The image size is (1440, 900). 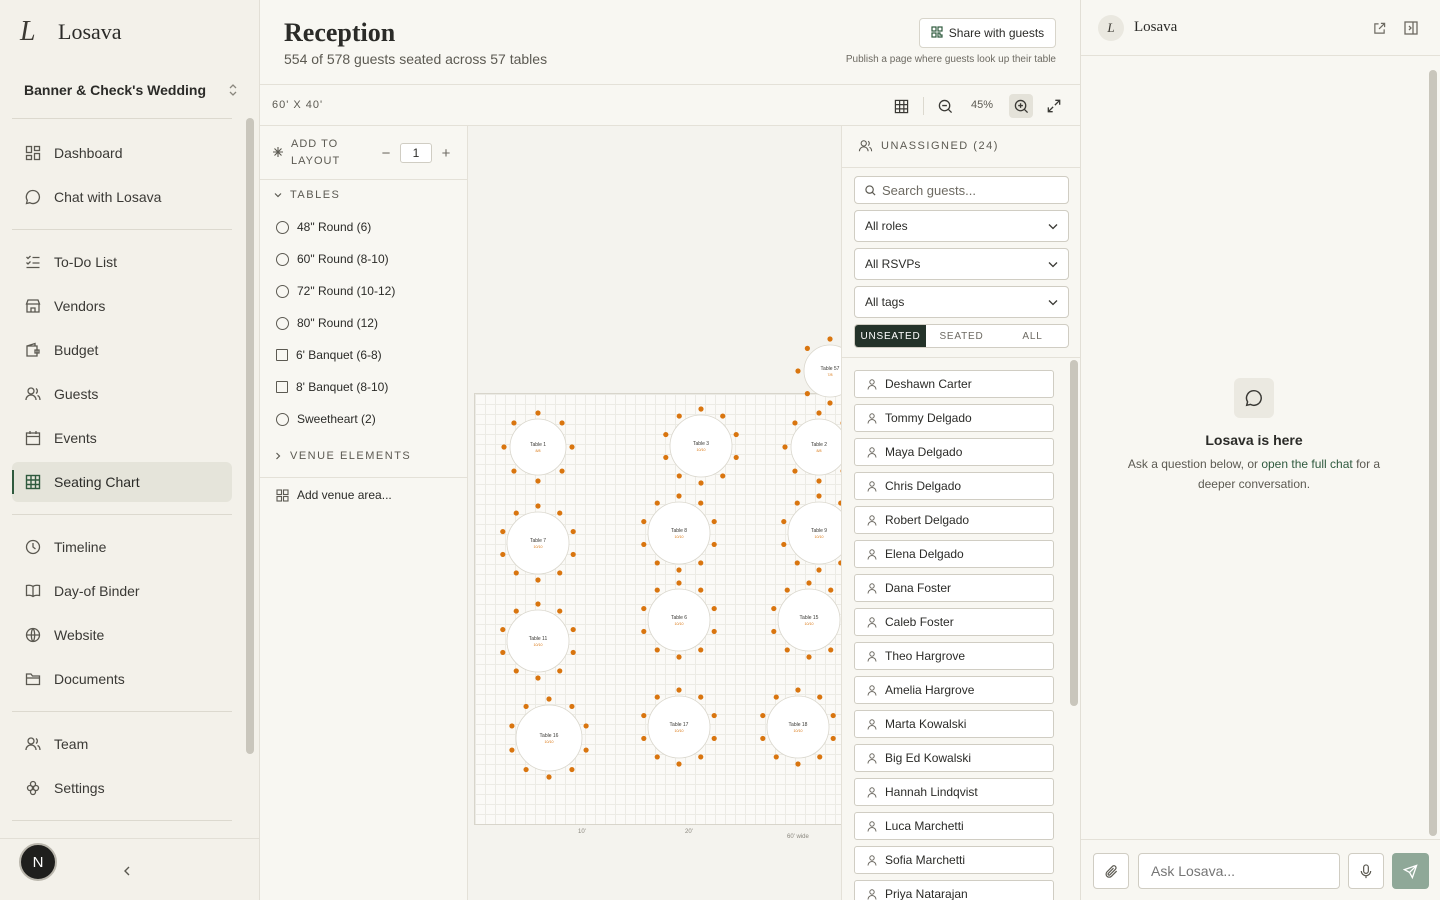 What do you see at coordinates (1379, 28) in the screenshot?
I see `open-external-button` at bounding box center [1379, 28].